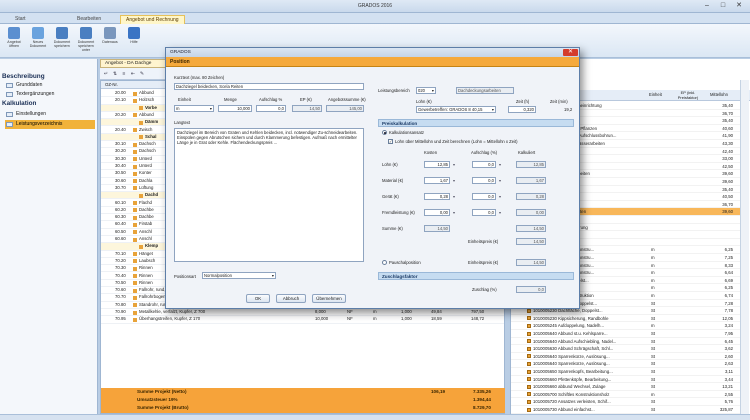 The height and width of the screenshot is (420, 750). I want to click on insert-row-icon: ↵, so click(106, 74).